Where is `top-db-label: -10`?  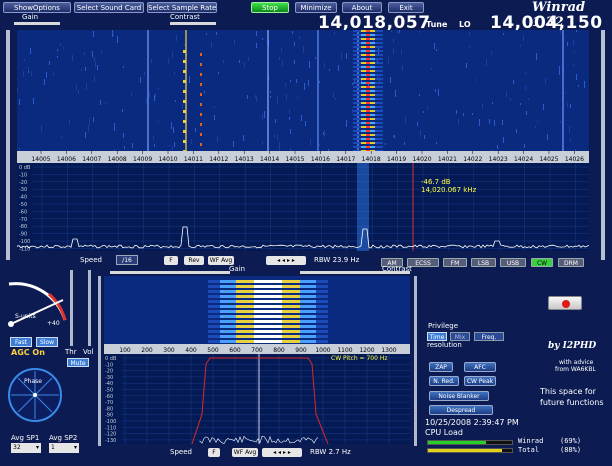
top-db-label: -10 is located at coordinates (23, 175).